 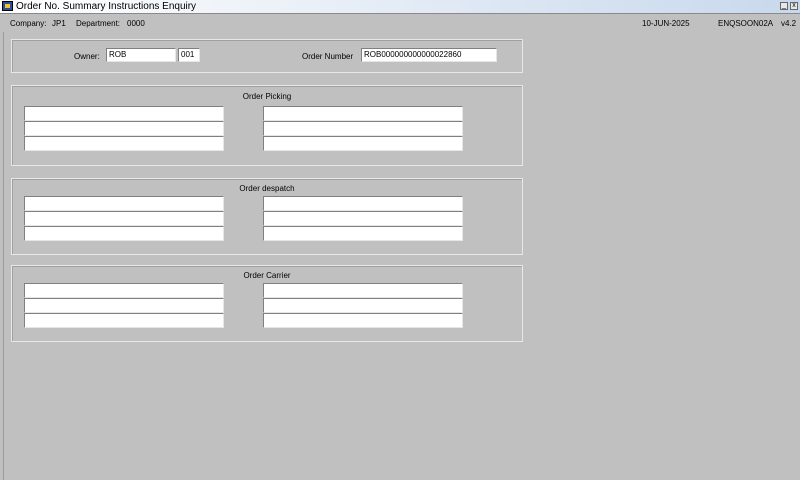 I want to click on order-despatch-title: Order despatch, so click(x=267, y=188).